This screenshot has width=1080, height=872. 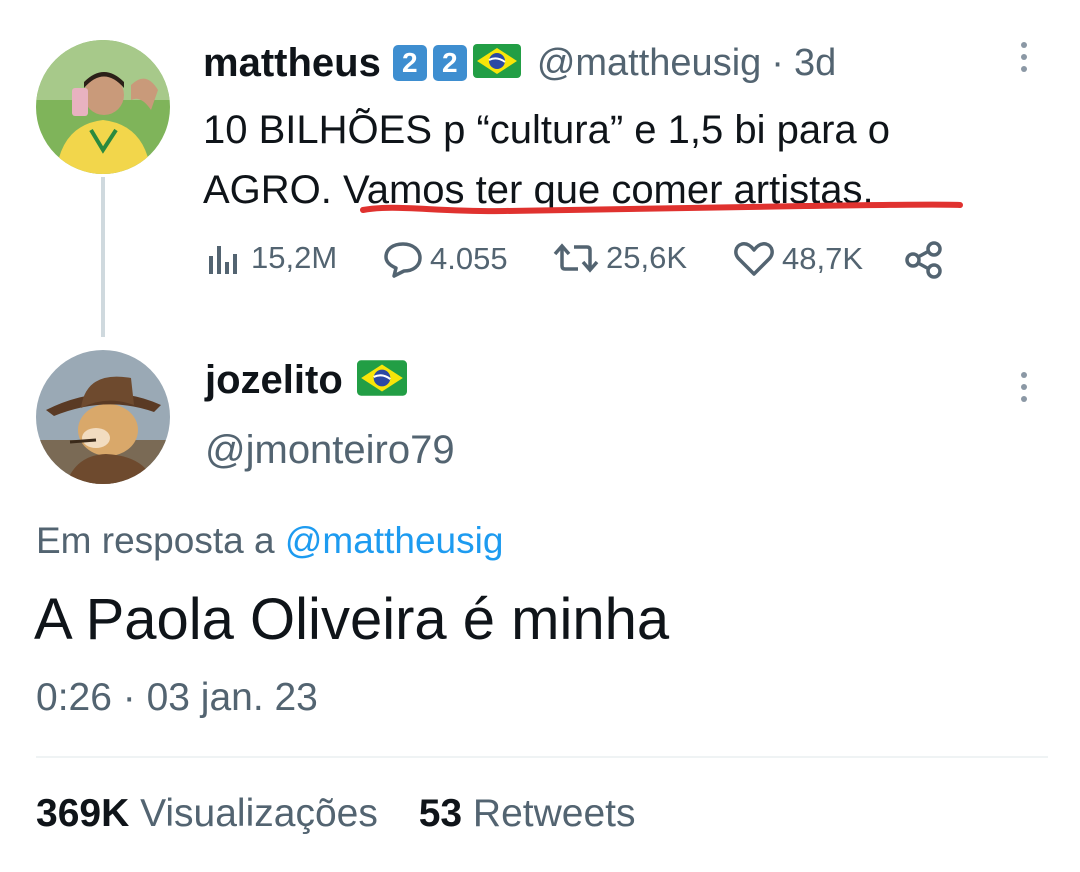 I want to click on views-stat: 369K Visualizações, so click(x=207, y=813).